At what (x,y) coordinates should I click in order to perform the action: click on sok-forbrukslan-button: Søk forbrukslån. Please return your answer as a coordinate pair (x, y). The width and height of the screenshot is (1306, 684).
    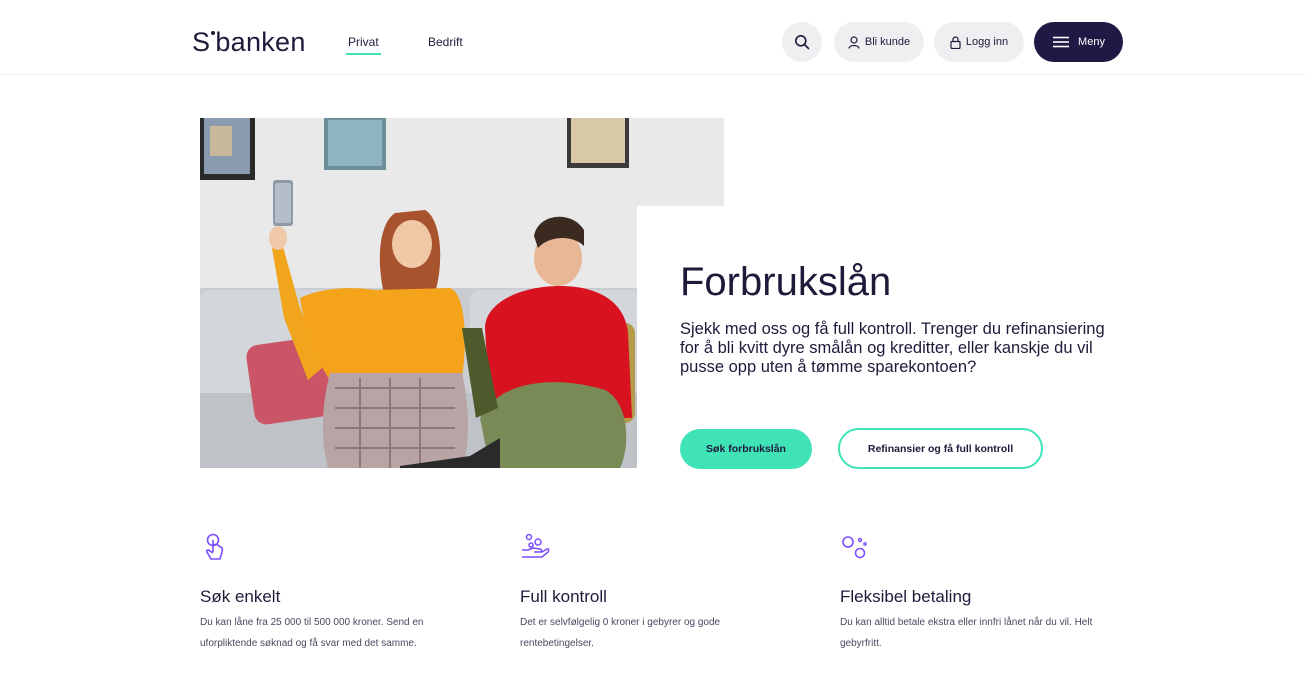
    Looking at the image, I should click on (746, 449).